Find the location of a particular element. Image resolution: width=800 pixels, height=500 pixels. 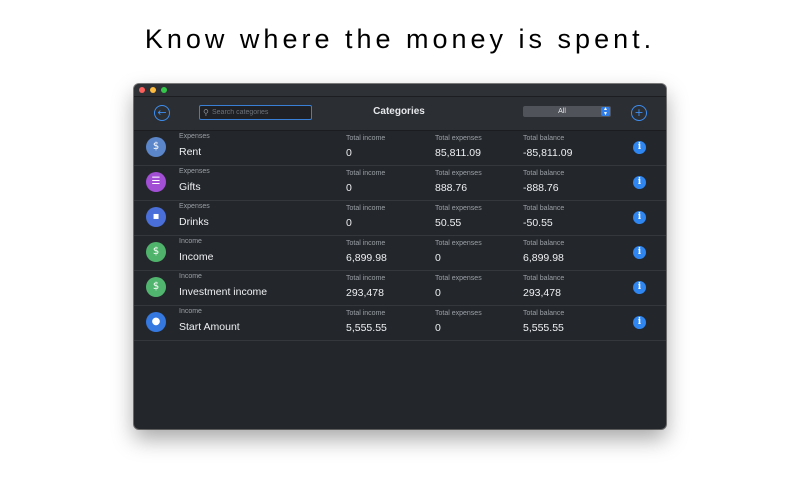

back-arrow-icon: ← is located at coordinates (162, 113).